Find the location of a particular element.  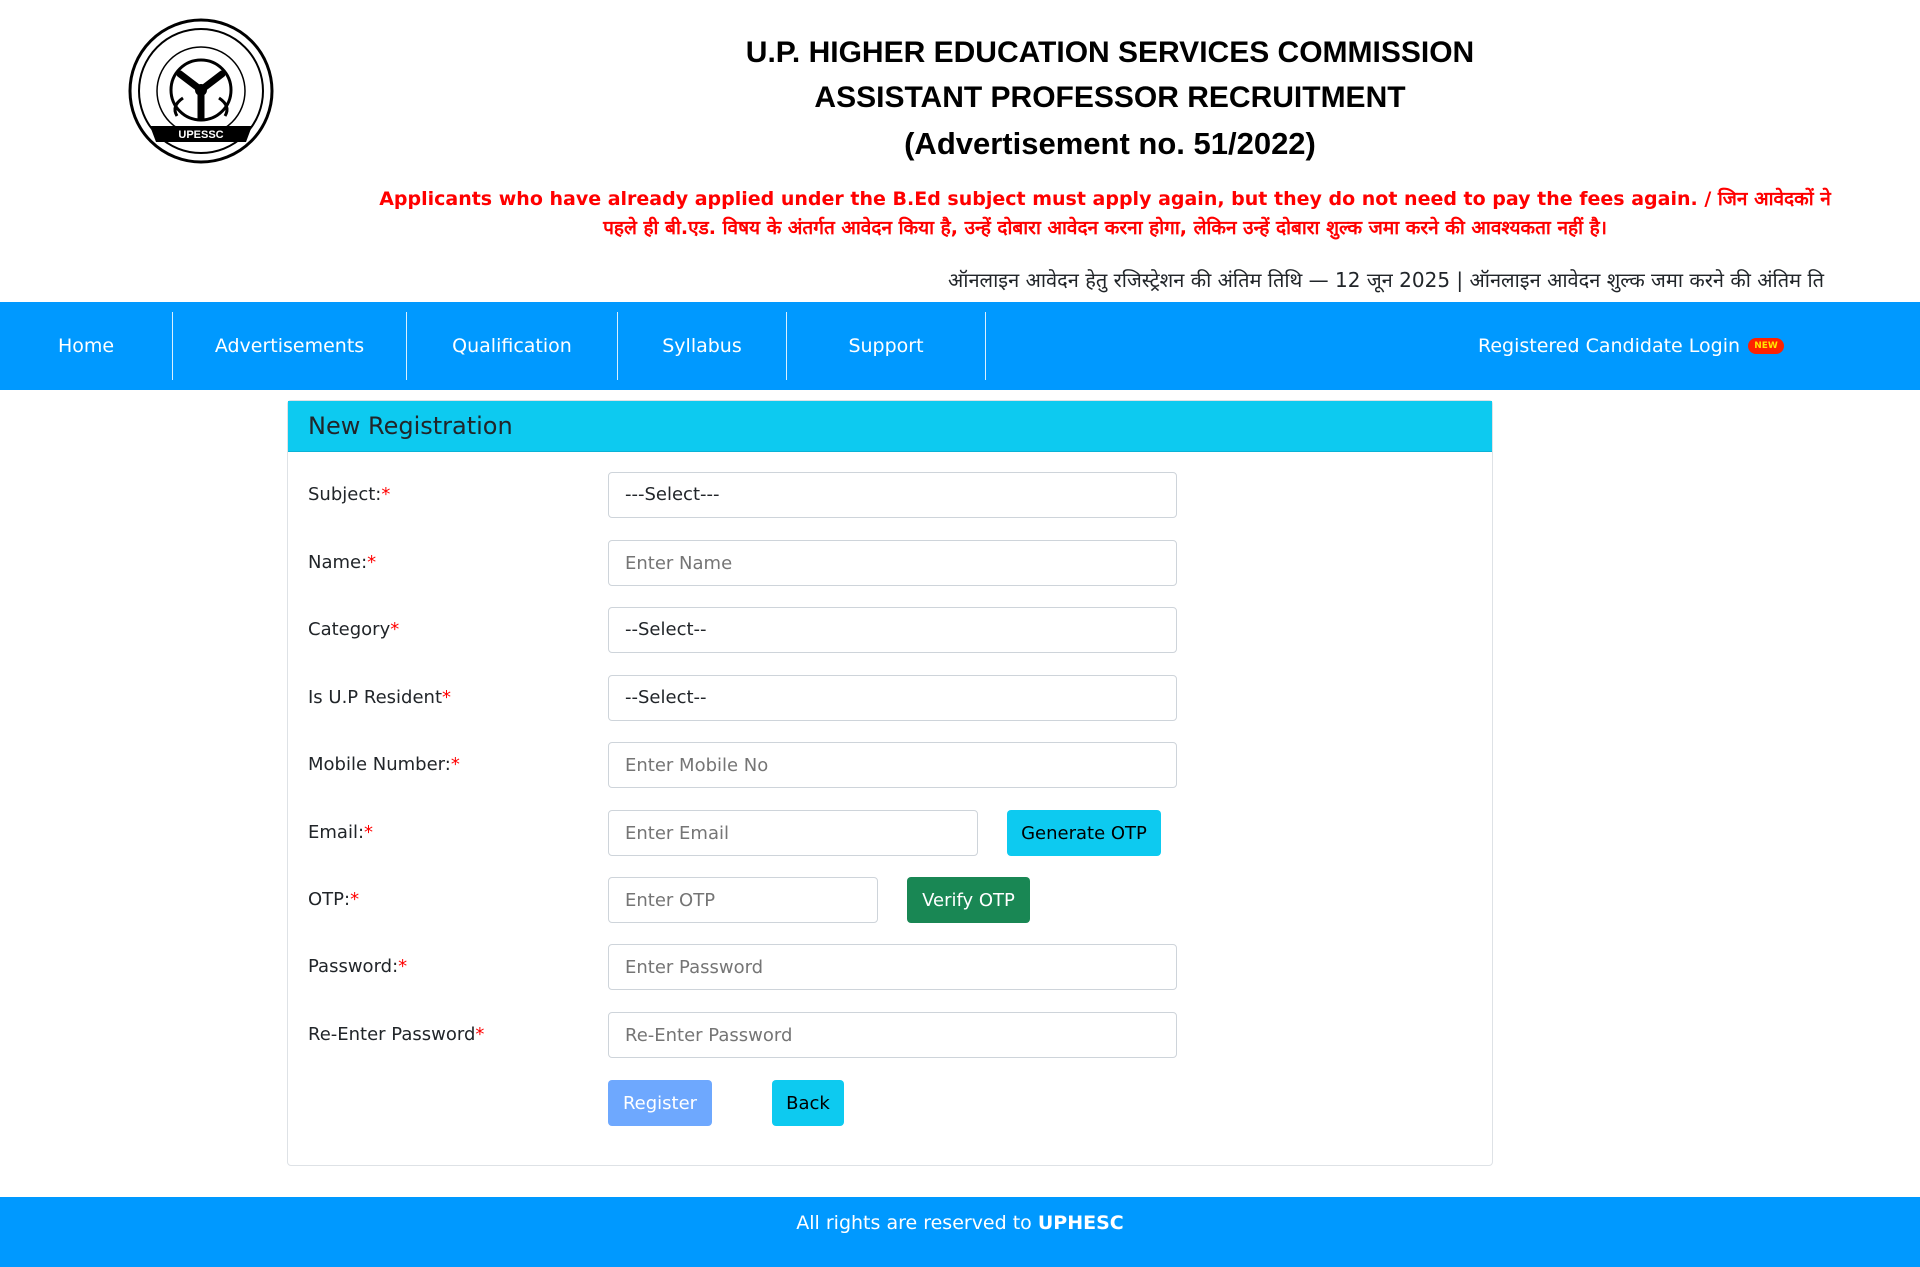

category-select: --Select-- is located at coordinates (892, 630).